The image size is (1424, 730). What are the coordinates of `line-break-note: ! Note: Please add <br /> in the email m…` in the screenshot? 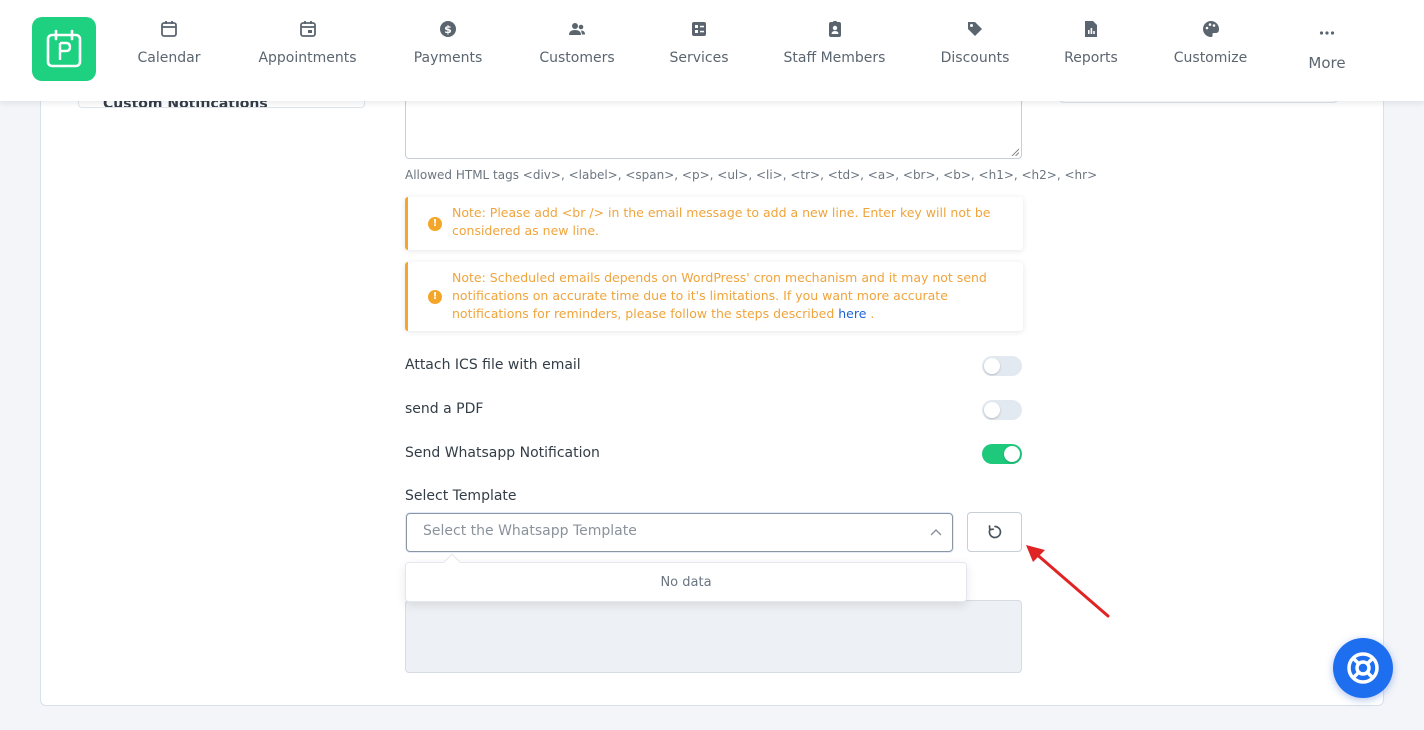 It's located at (714, 223).